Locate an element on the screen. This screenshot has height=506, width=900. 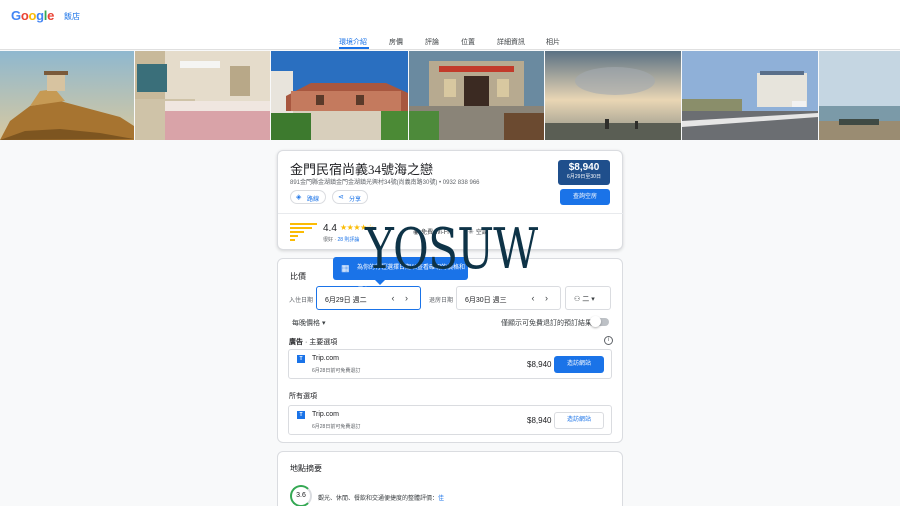
person-icon: ⚇ is located at coordinates (577, 299).